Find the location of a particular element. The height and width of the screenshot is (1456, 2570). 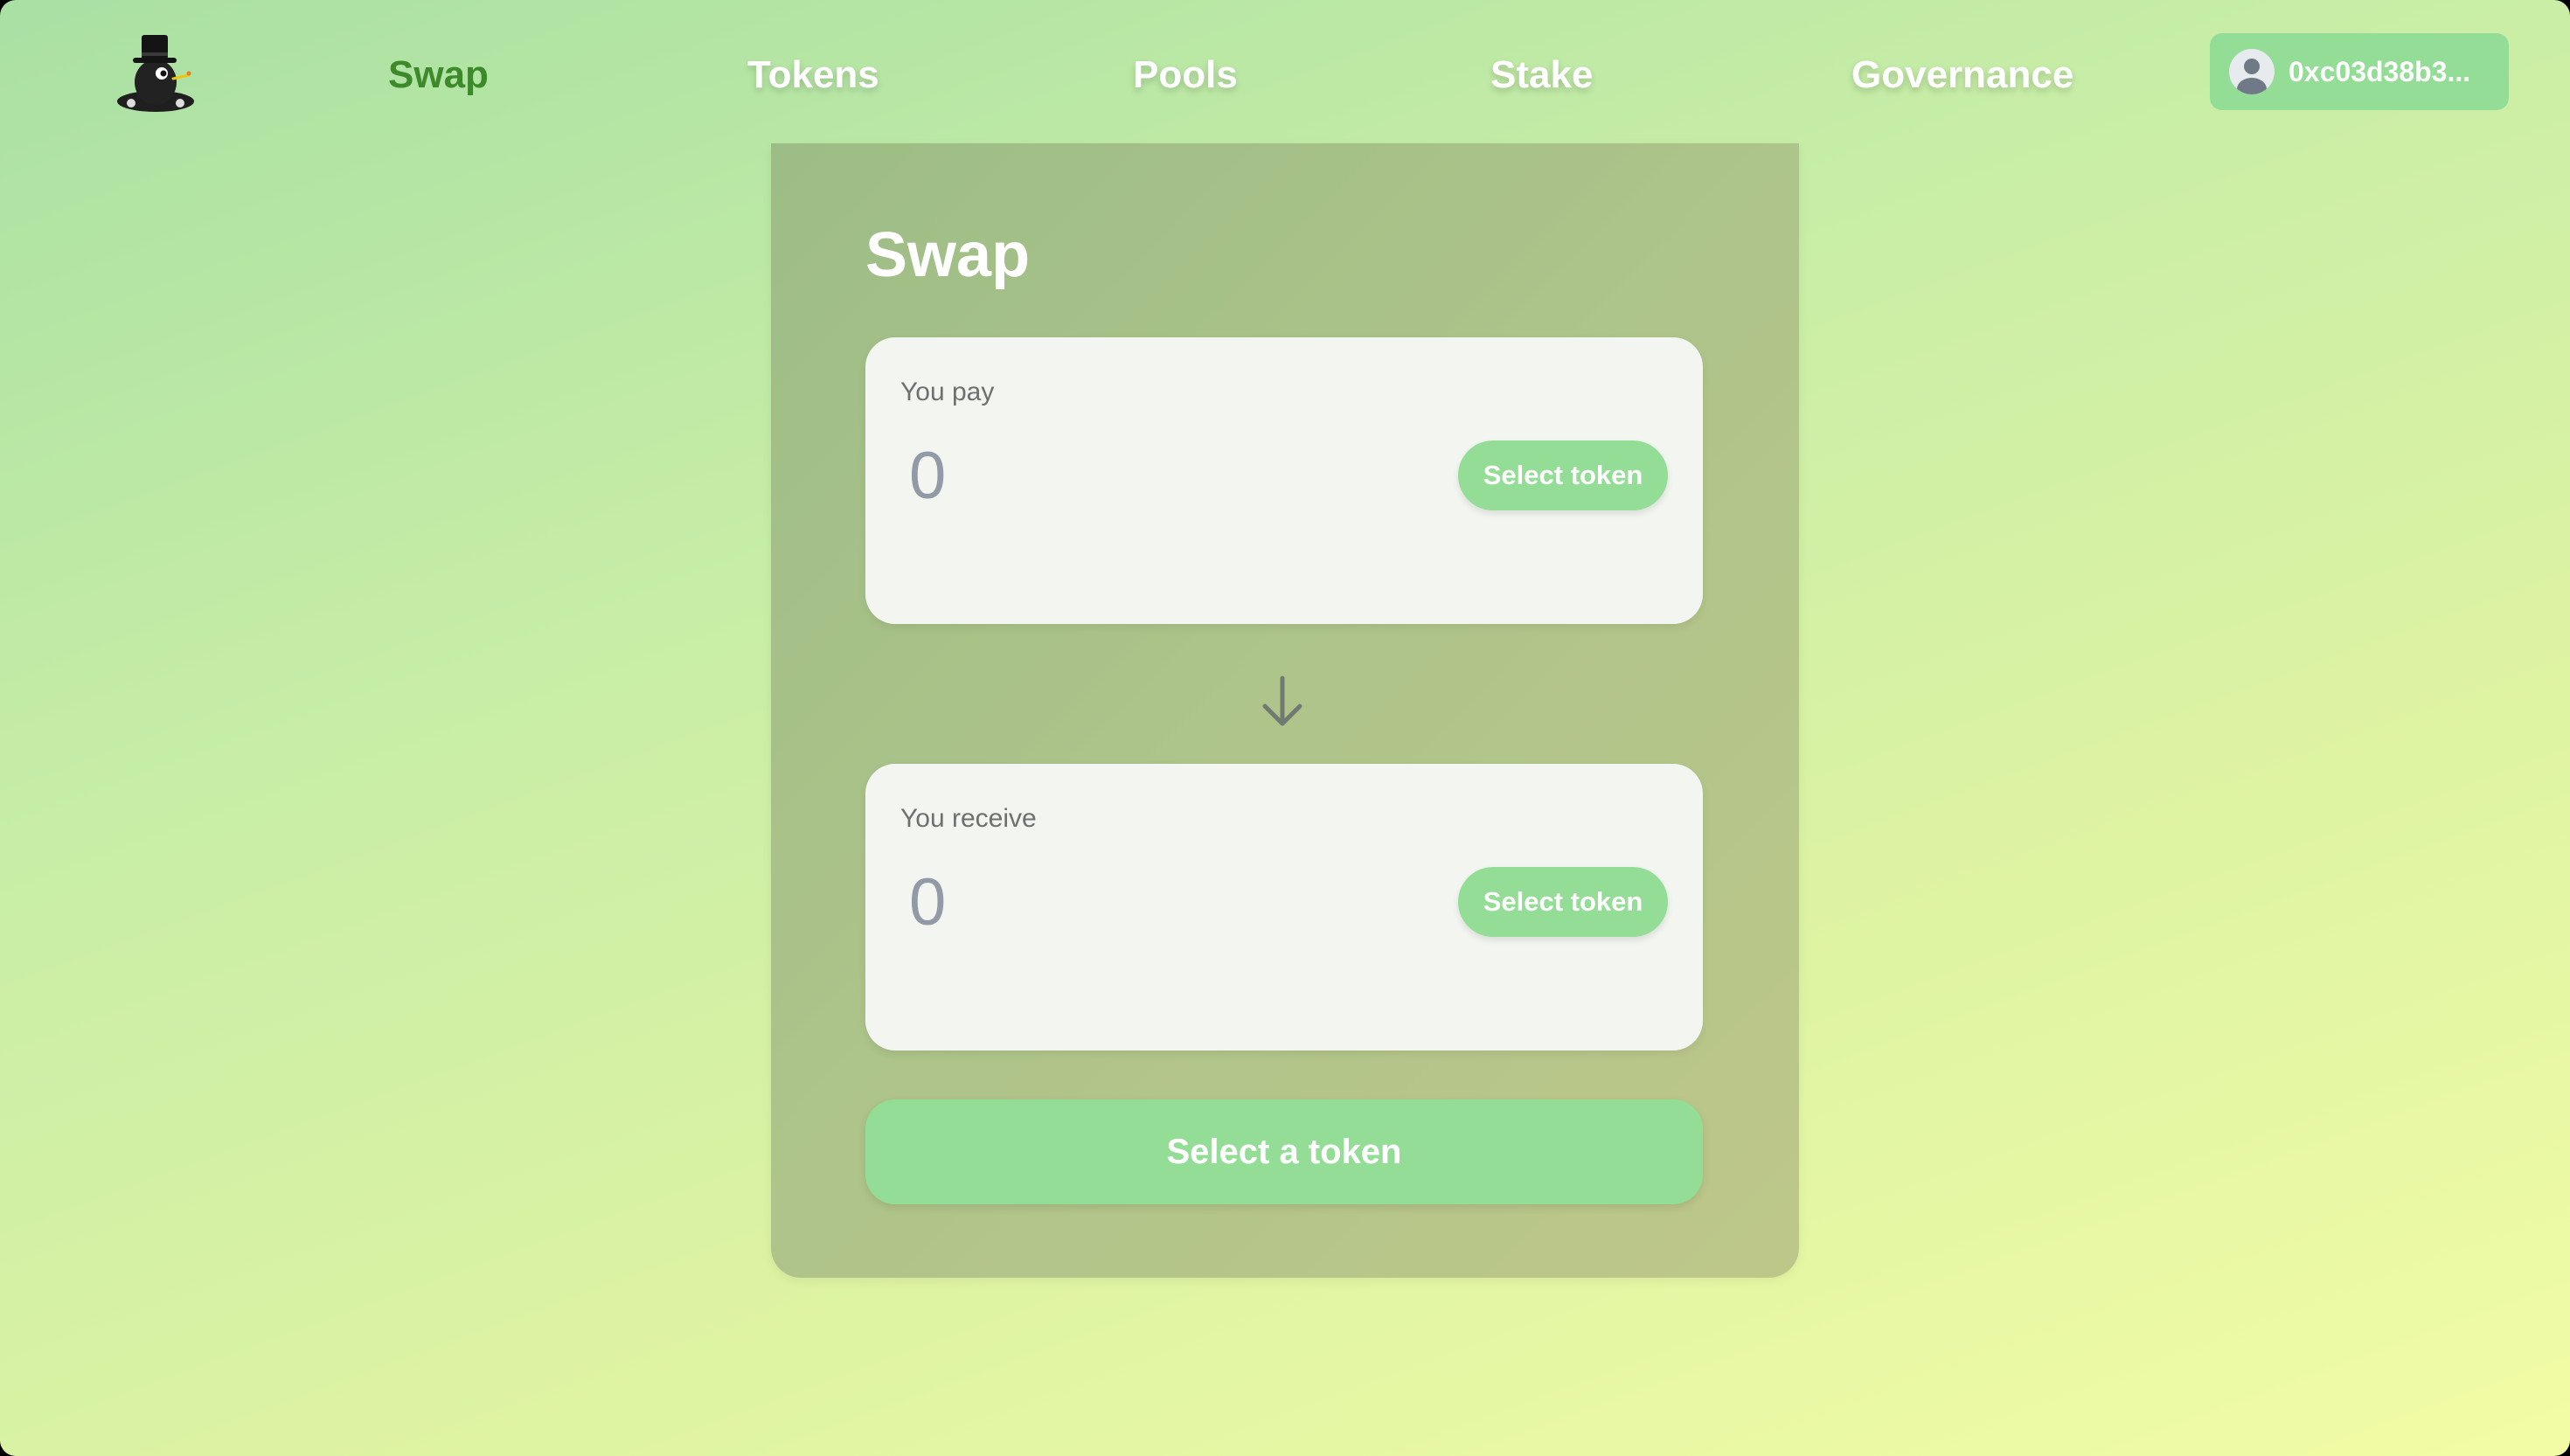

nav-swap: Swap is located at coordinates (438, 75).